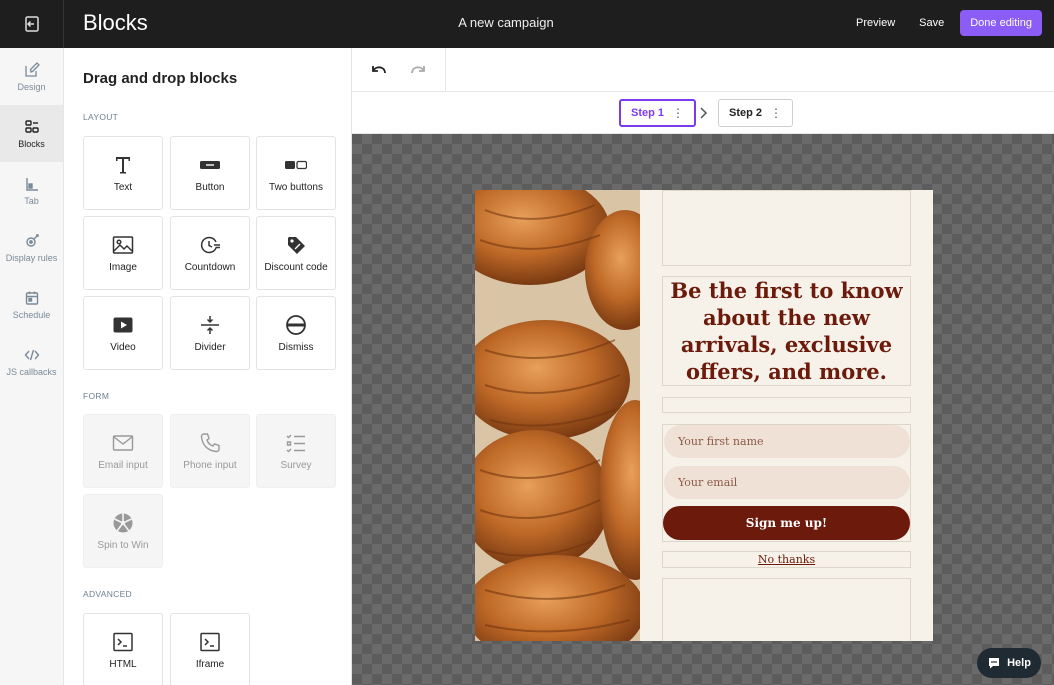 The width and height of the screenshot is (1054, 685). Describe the element at coordinates (31, 133) in the screenshot. I see `rail-item-blocks: Blocks` at that location.